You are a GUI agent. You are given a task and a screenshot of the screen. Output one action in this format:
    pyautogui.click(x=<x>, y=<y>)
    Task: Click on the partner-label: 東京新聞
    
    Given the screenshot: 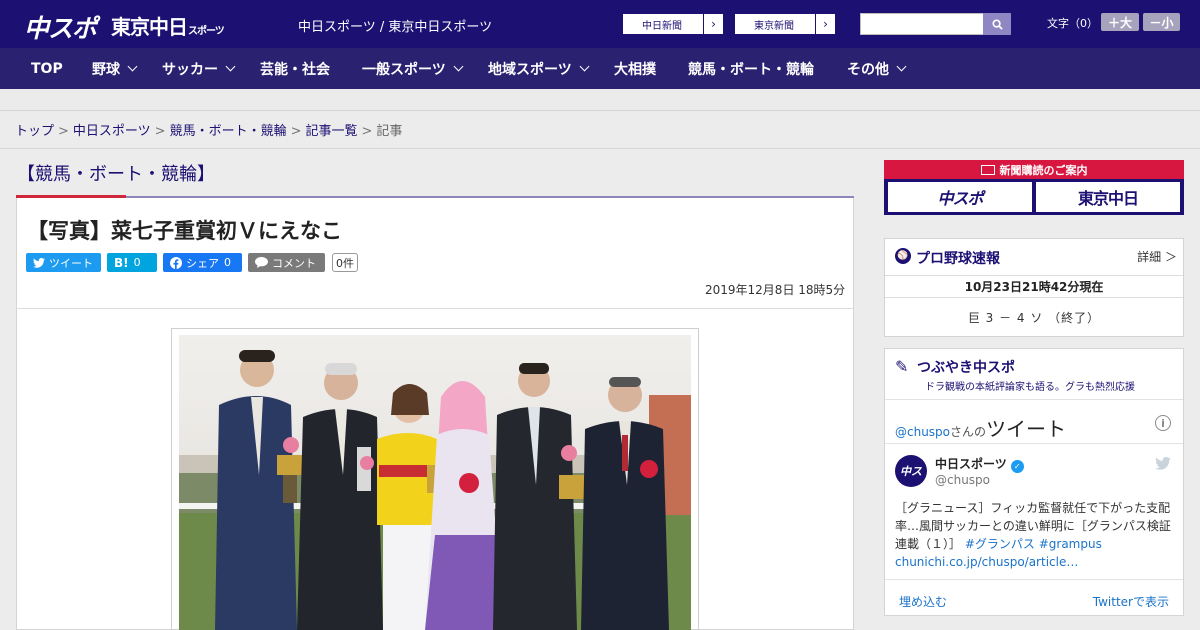 What is the action you would take?
    pyautogui.click(x=774, y=26)
    